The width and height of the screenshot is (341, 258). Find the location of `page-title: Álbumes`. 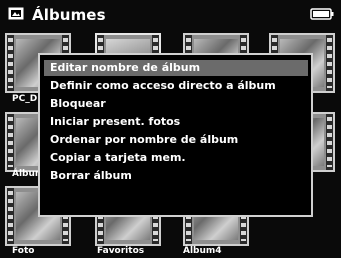

page-title: Álbumes is located at coordinates (69, 15).